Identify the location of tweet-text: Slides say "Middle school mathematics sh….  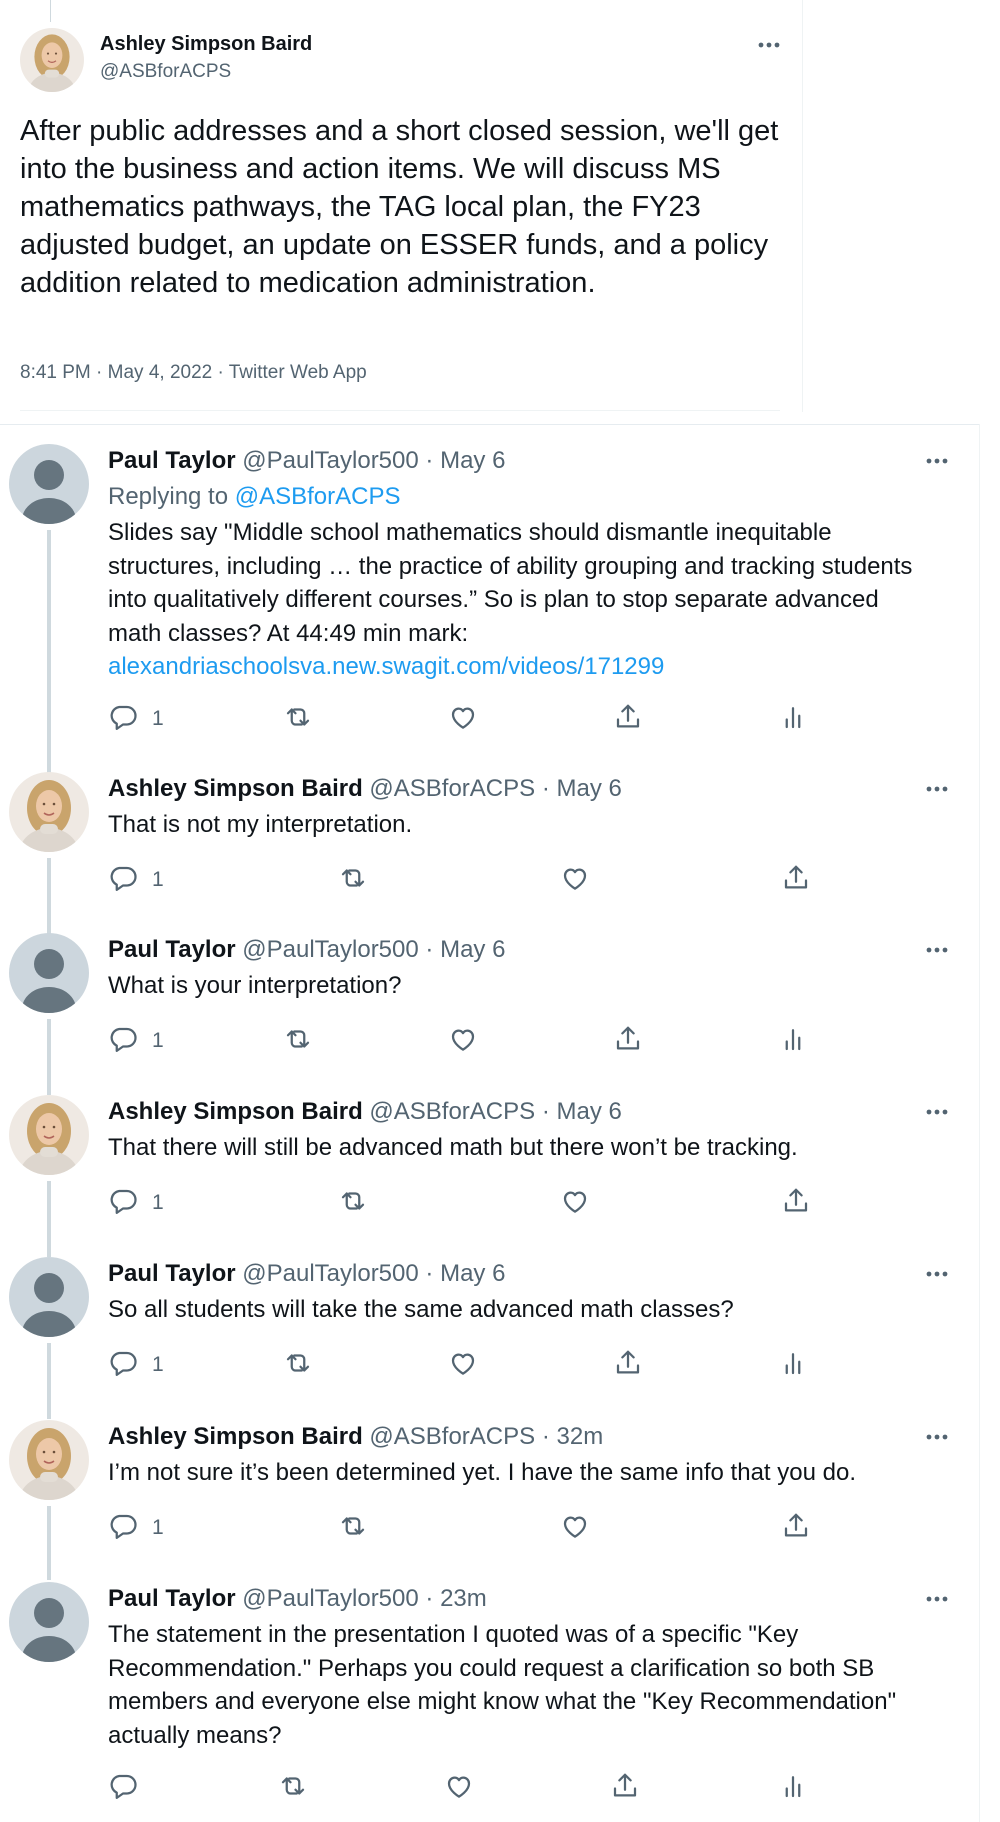
(523, 600).